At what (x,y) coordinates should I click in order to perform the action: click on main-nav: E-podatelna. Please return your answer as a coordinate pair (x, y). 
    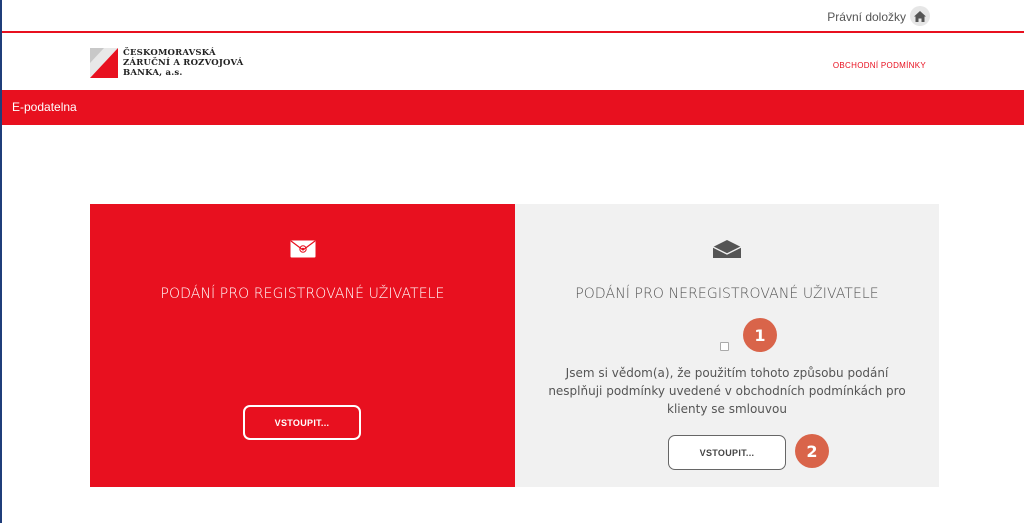
    Looking at the image, I should click on (513, 107).